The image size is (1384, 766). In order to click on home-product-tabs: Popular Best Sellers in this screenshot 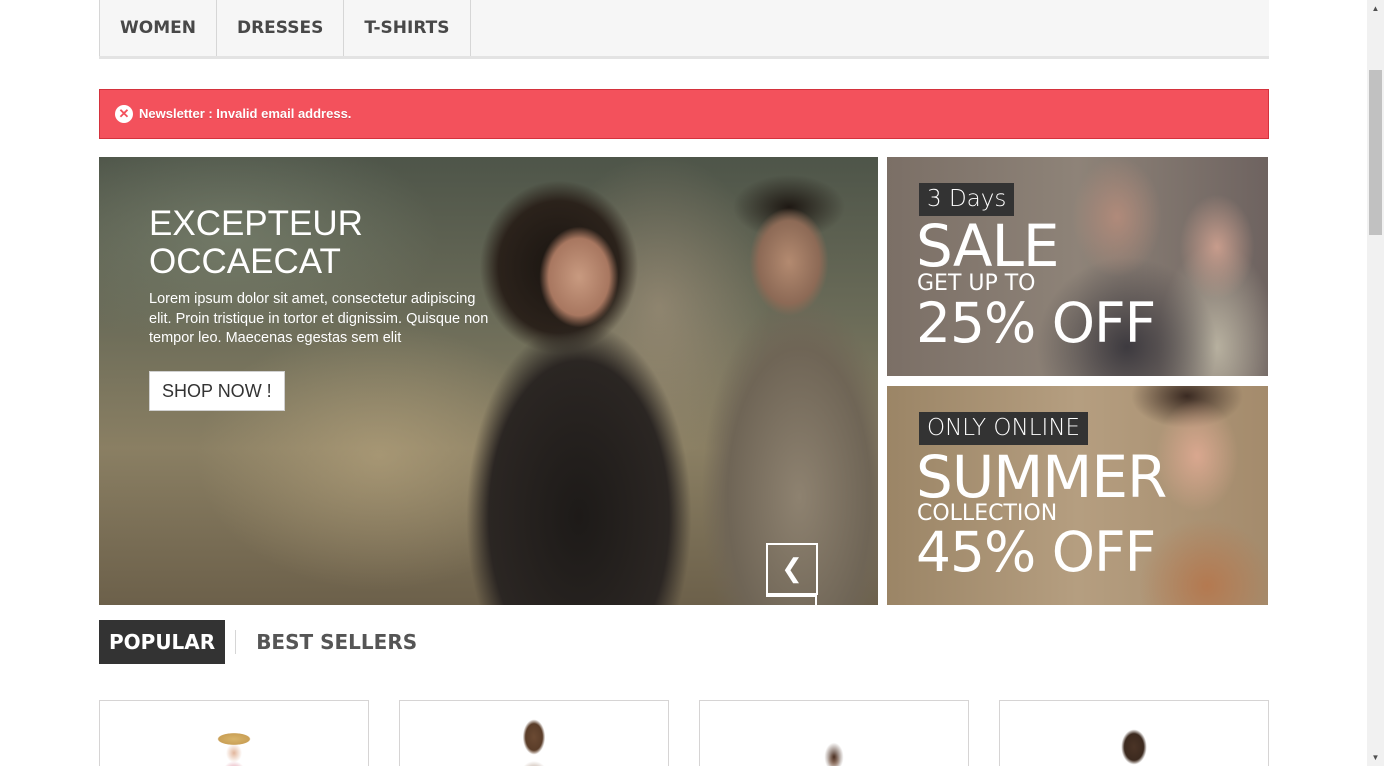, I will do `click(263, 642)`.